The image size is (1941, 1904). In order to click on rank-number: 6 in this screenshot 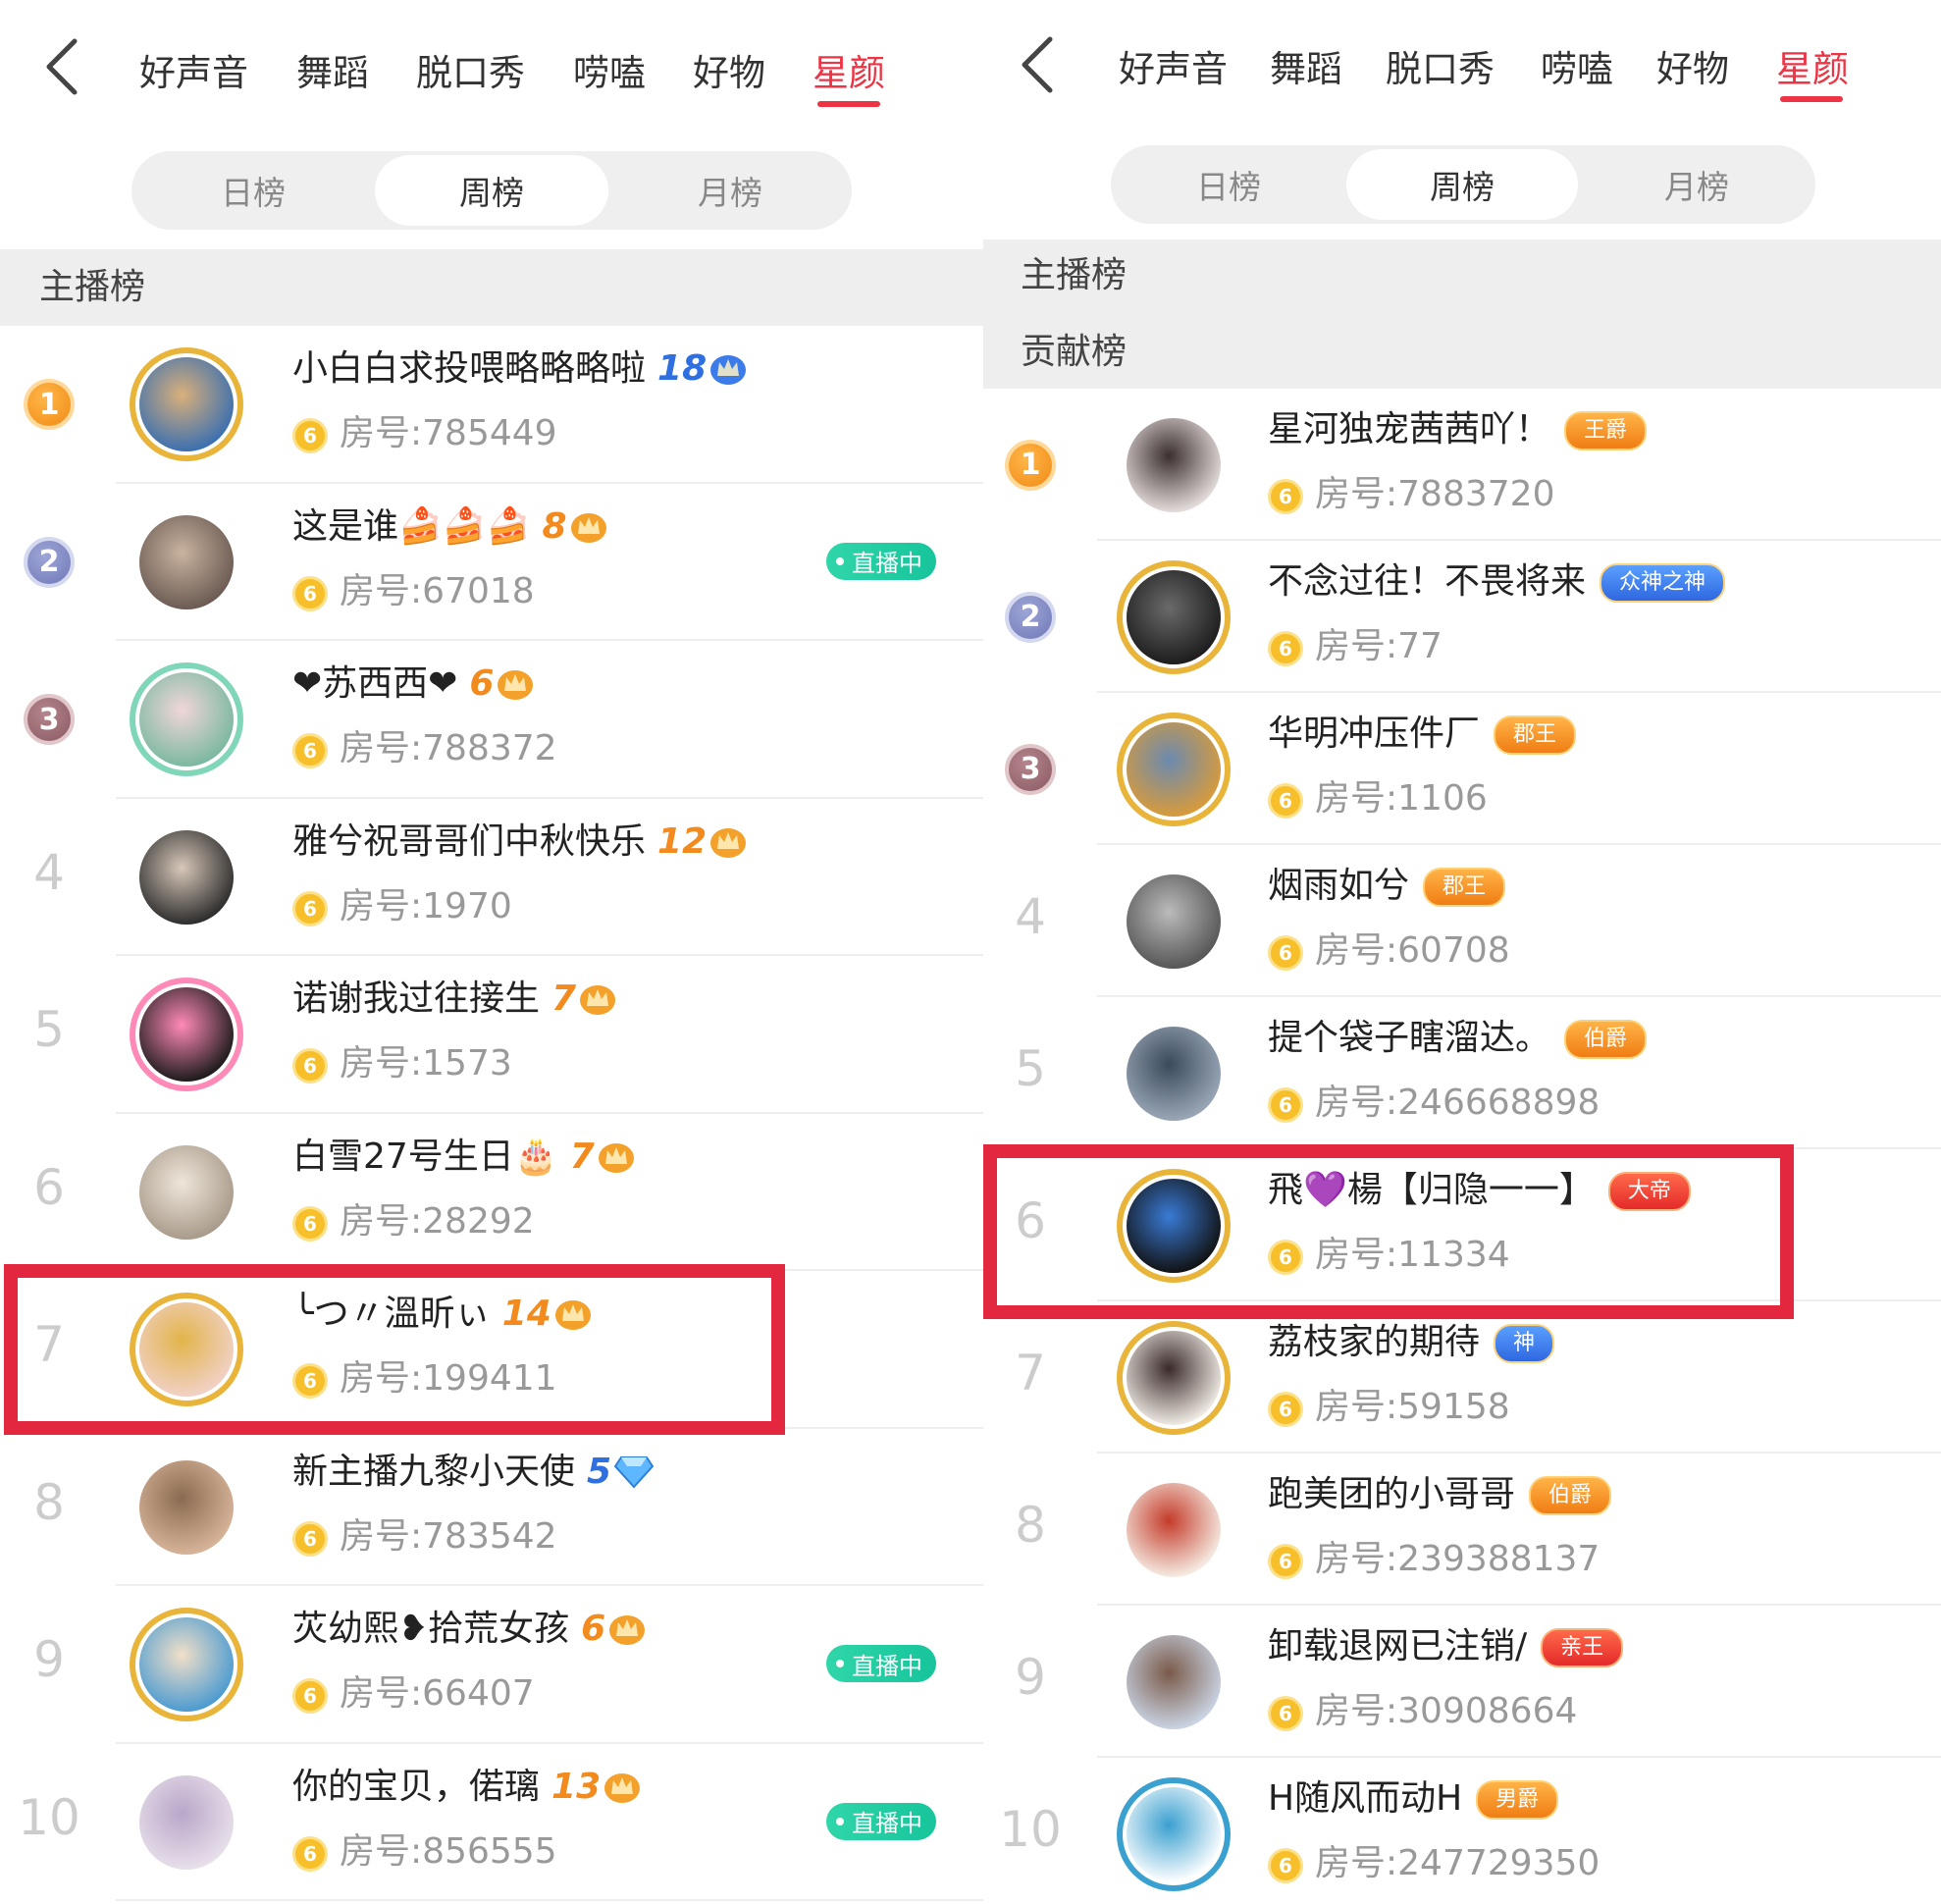, I will do `click(49, 1187)`.